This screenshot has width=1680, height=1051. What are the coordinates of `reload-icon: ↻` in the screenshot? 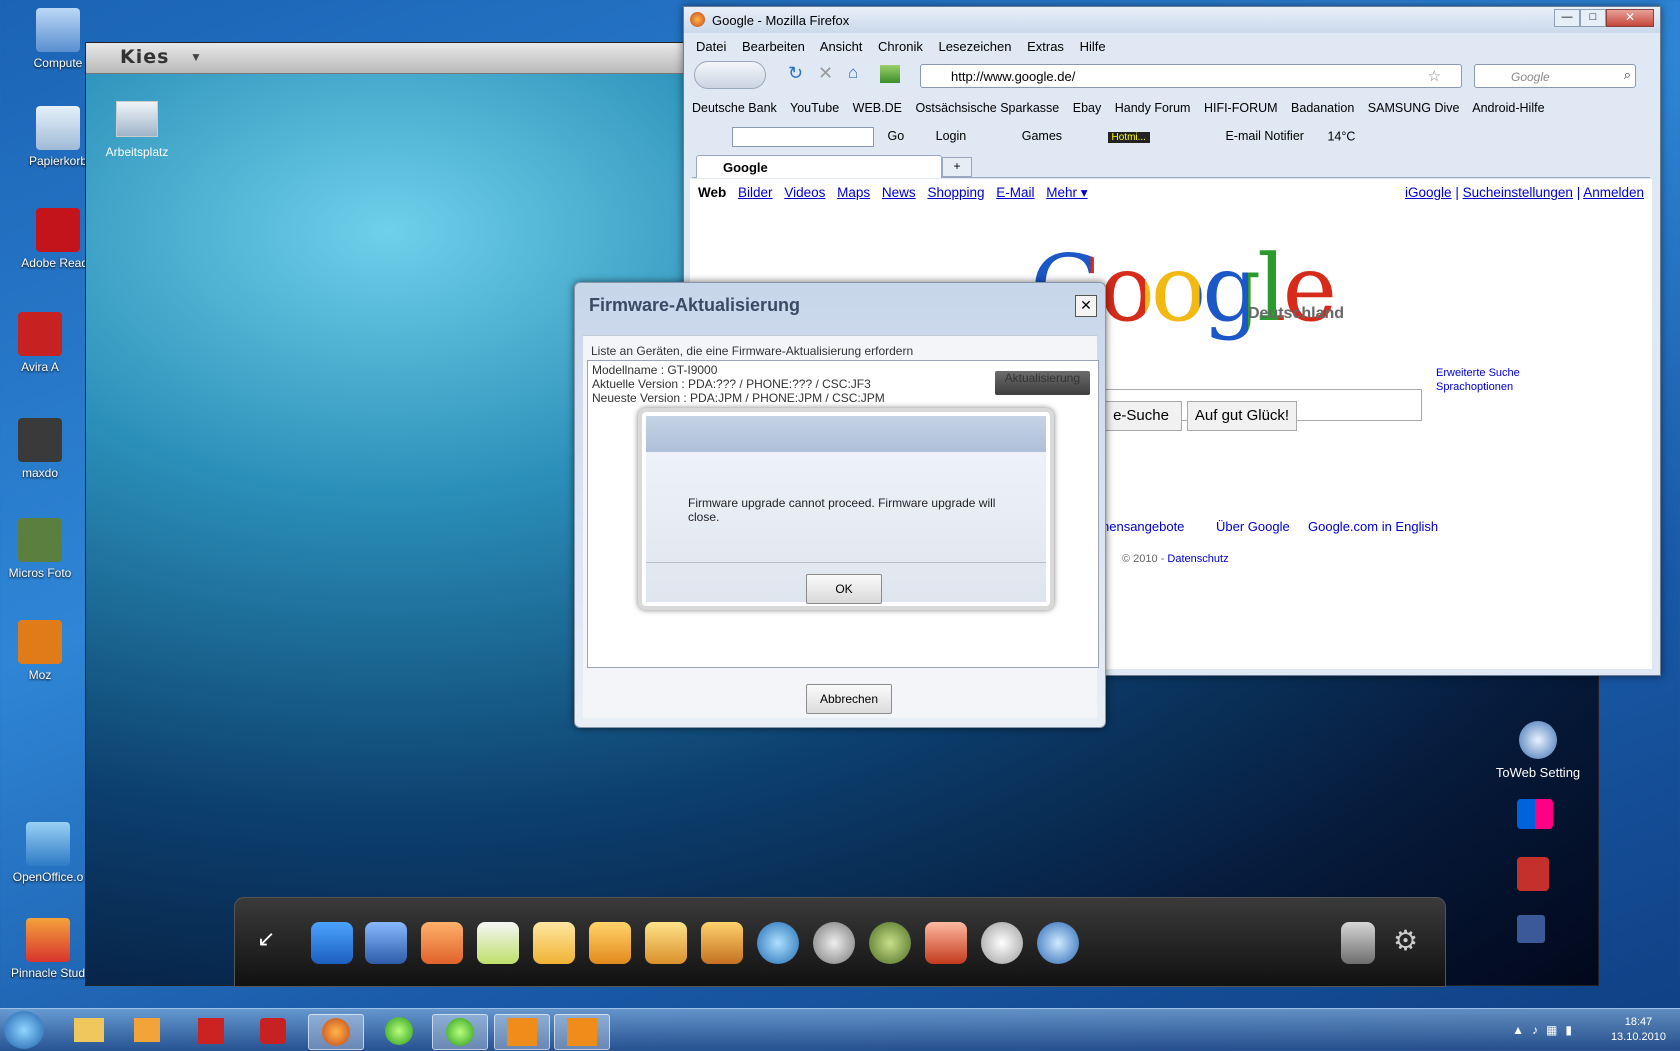 It's located at (795, 73).